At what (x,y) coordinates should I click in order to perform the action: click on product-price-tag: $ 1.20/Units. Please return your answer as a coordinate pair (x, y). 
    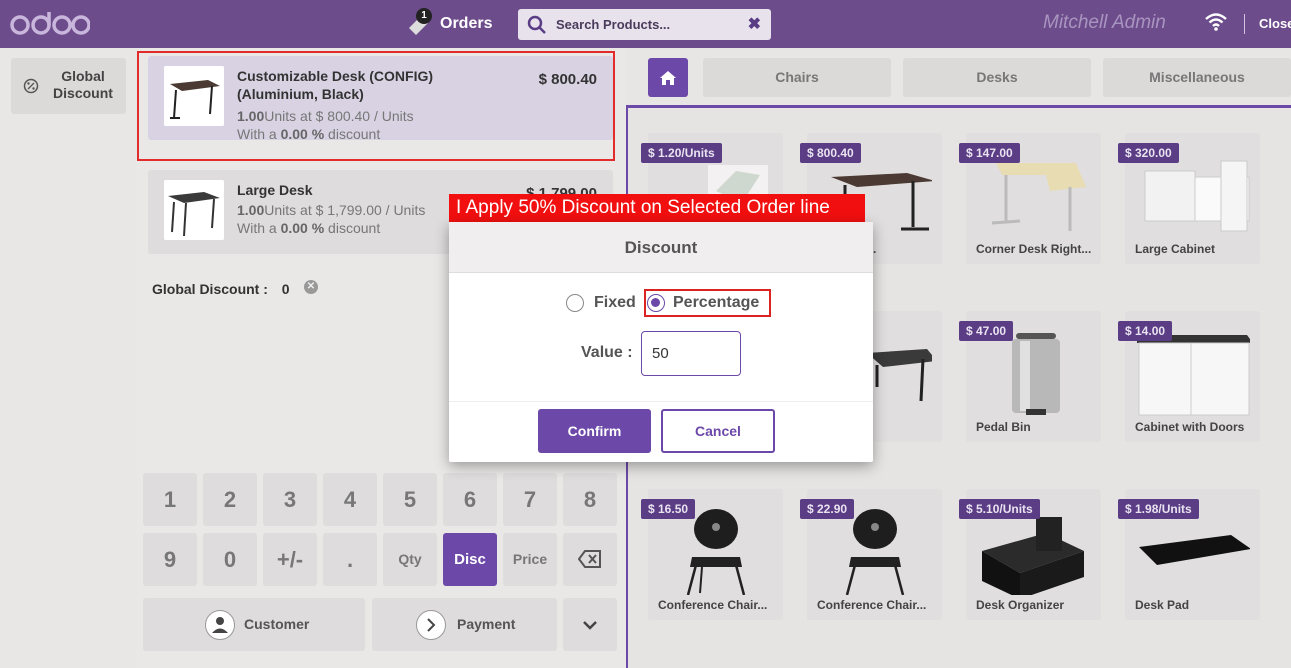
    Looking at the image, I should click on (681, 153).